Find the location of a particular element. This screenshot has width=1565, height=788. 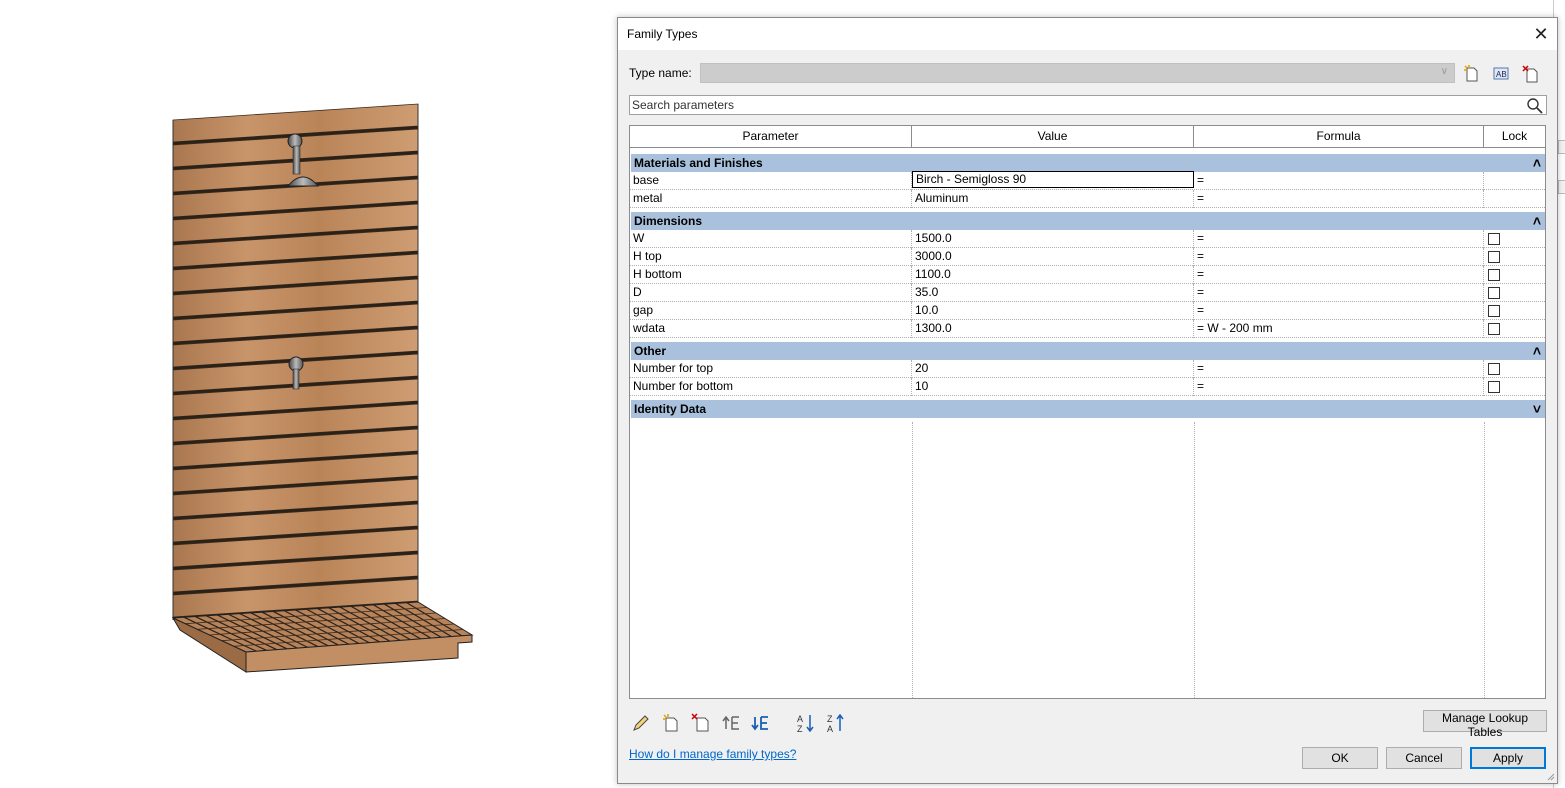

parameter-row: metal Aluminum = is located at coordinates (1087, 199).